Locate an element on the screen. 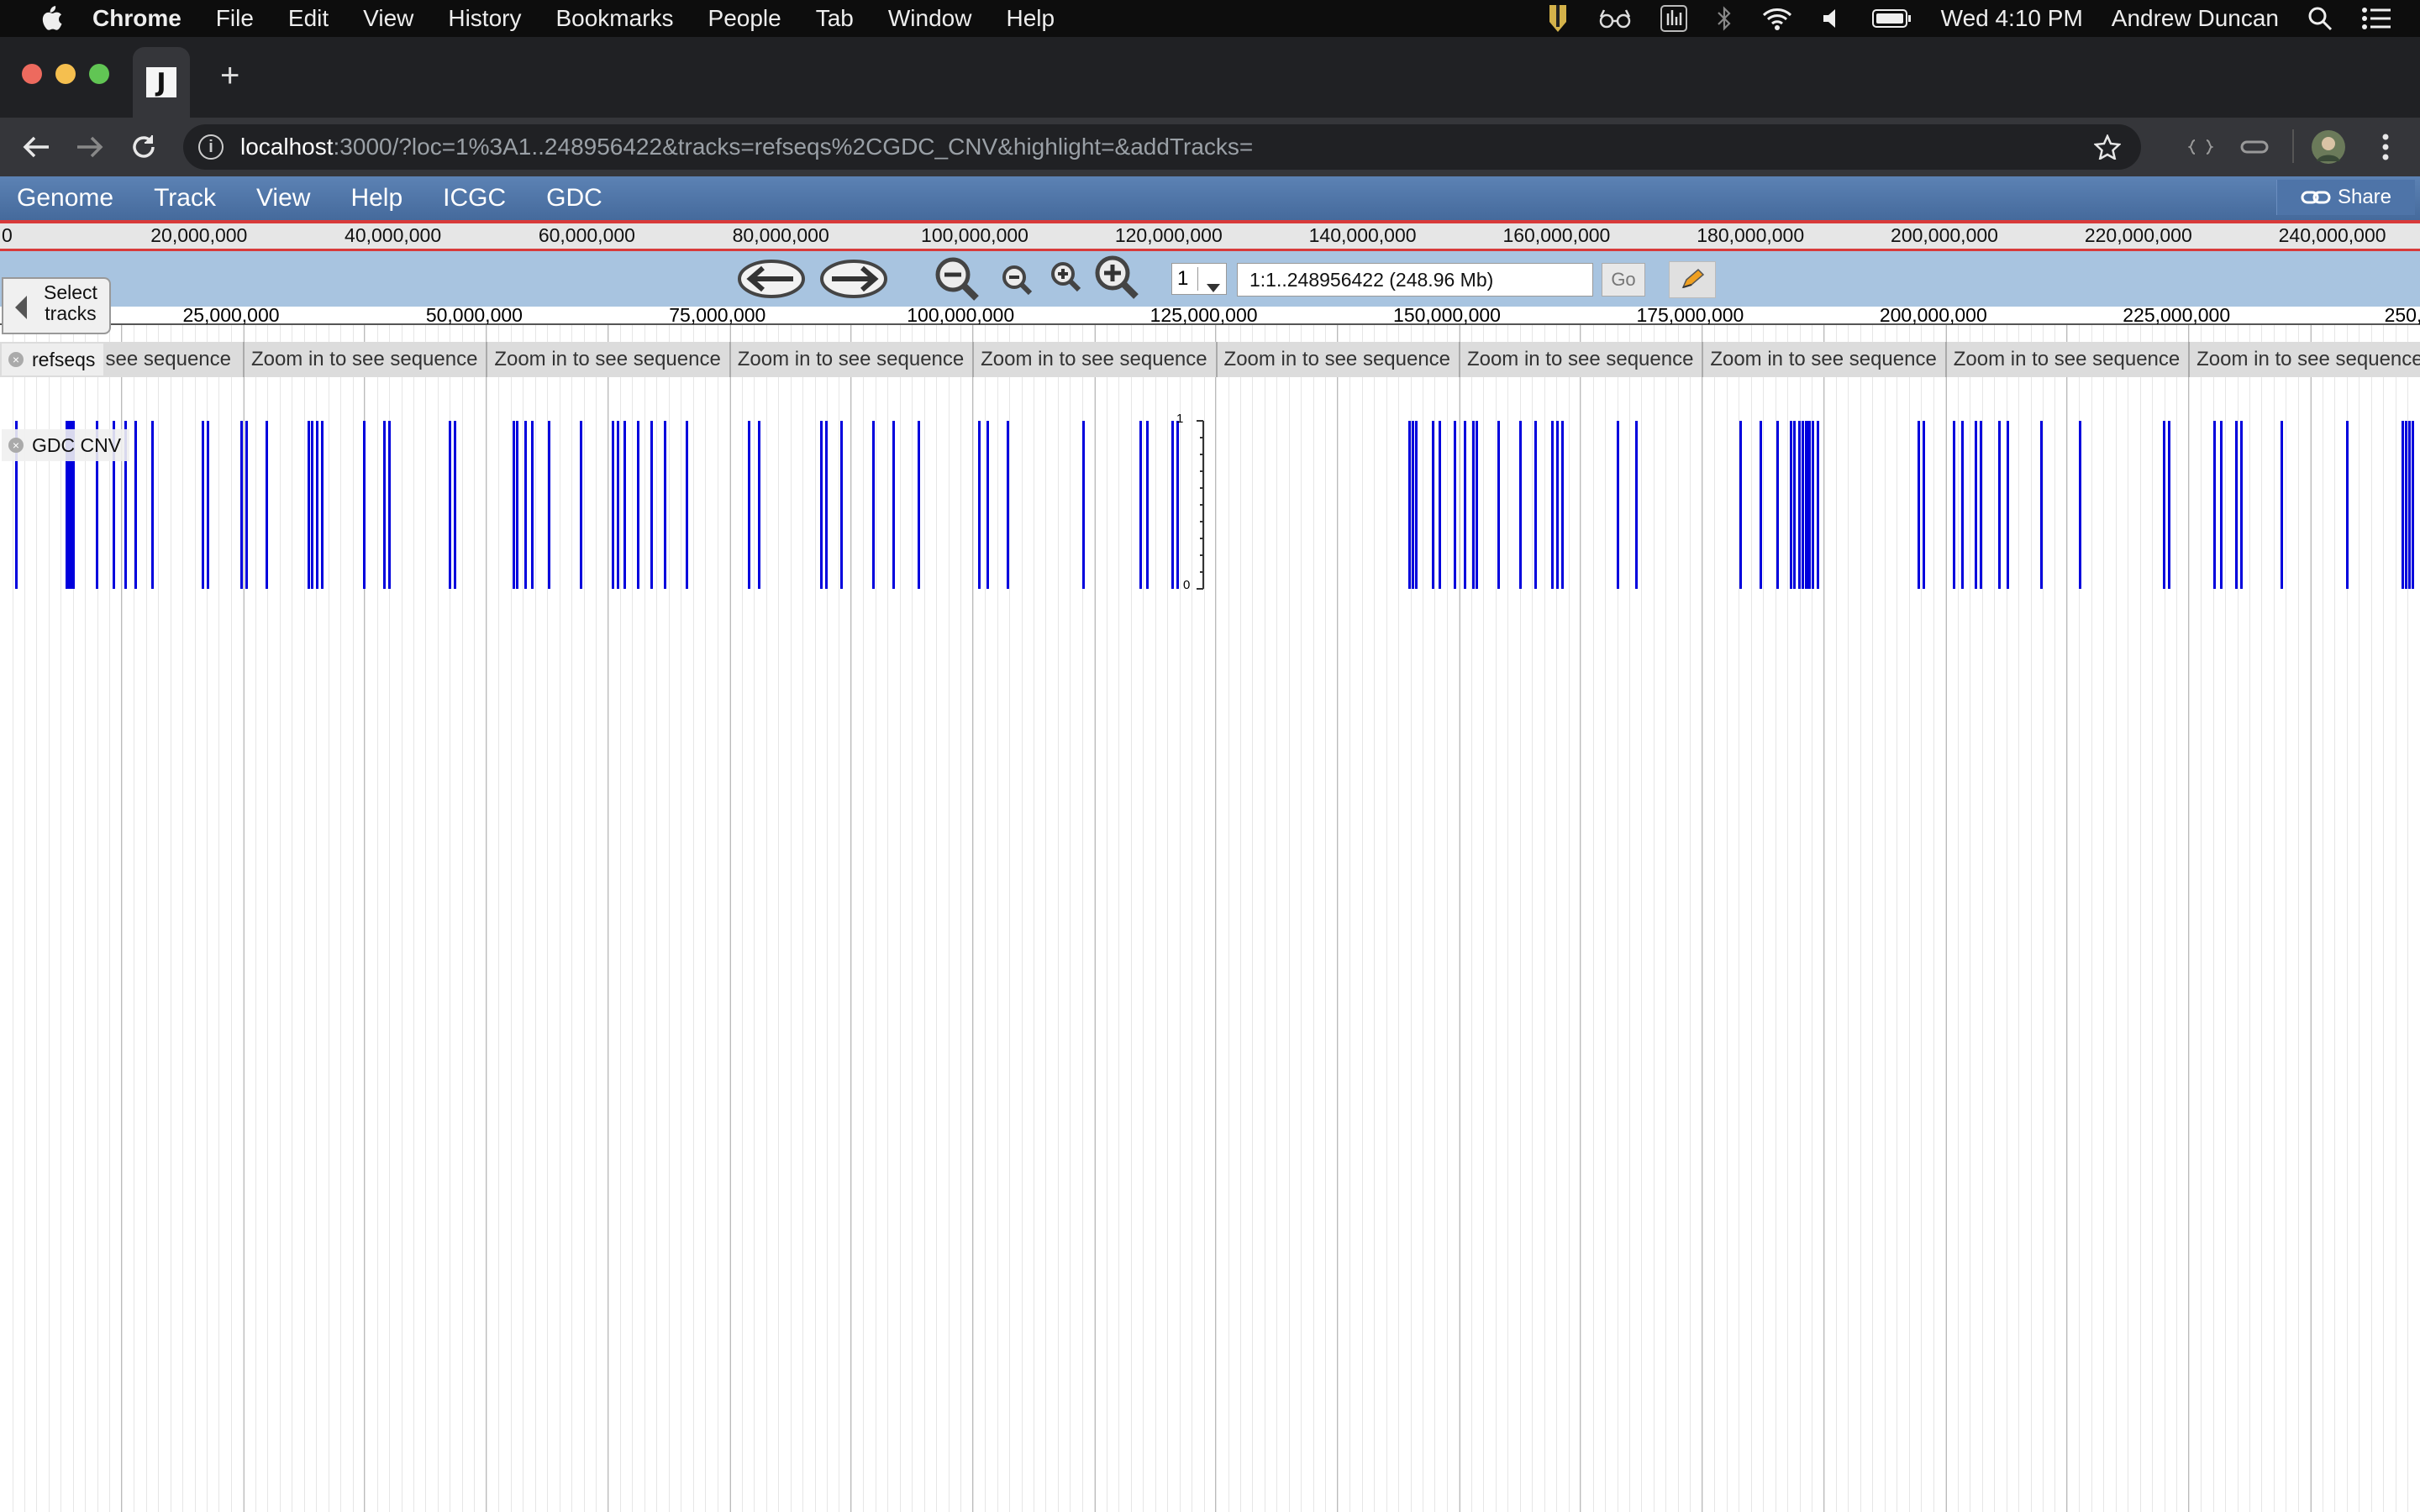 The image size is (2420, 1512). select-tracks-line1: Select is located at coordinates (70, 292).